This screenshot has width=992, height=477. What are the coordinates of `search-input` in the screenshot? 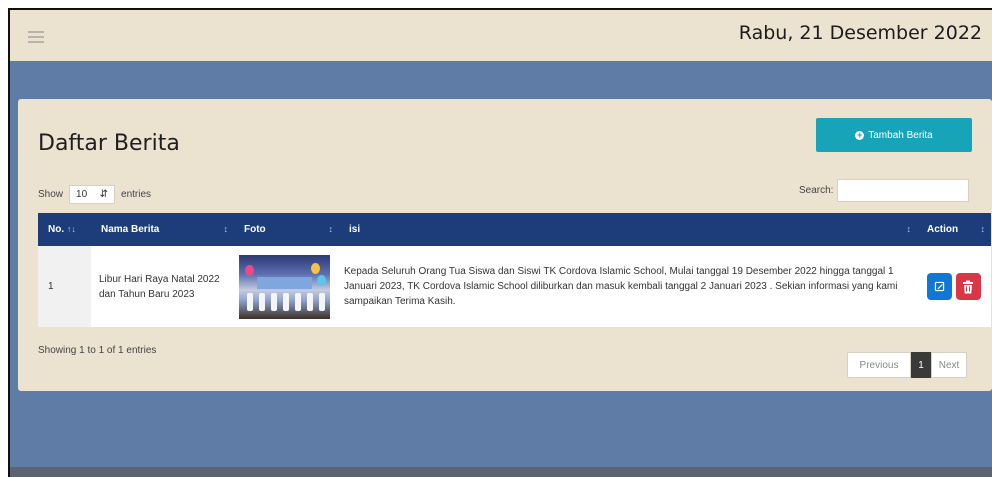 It's located at (903, 190).